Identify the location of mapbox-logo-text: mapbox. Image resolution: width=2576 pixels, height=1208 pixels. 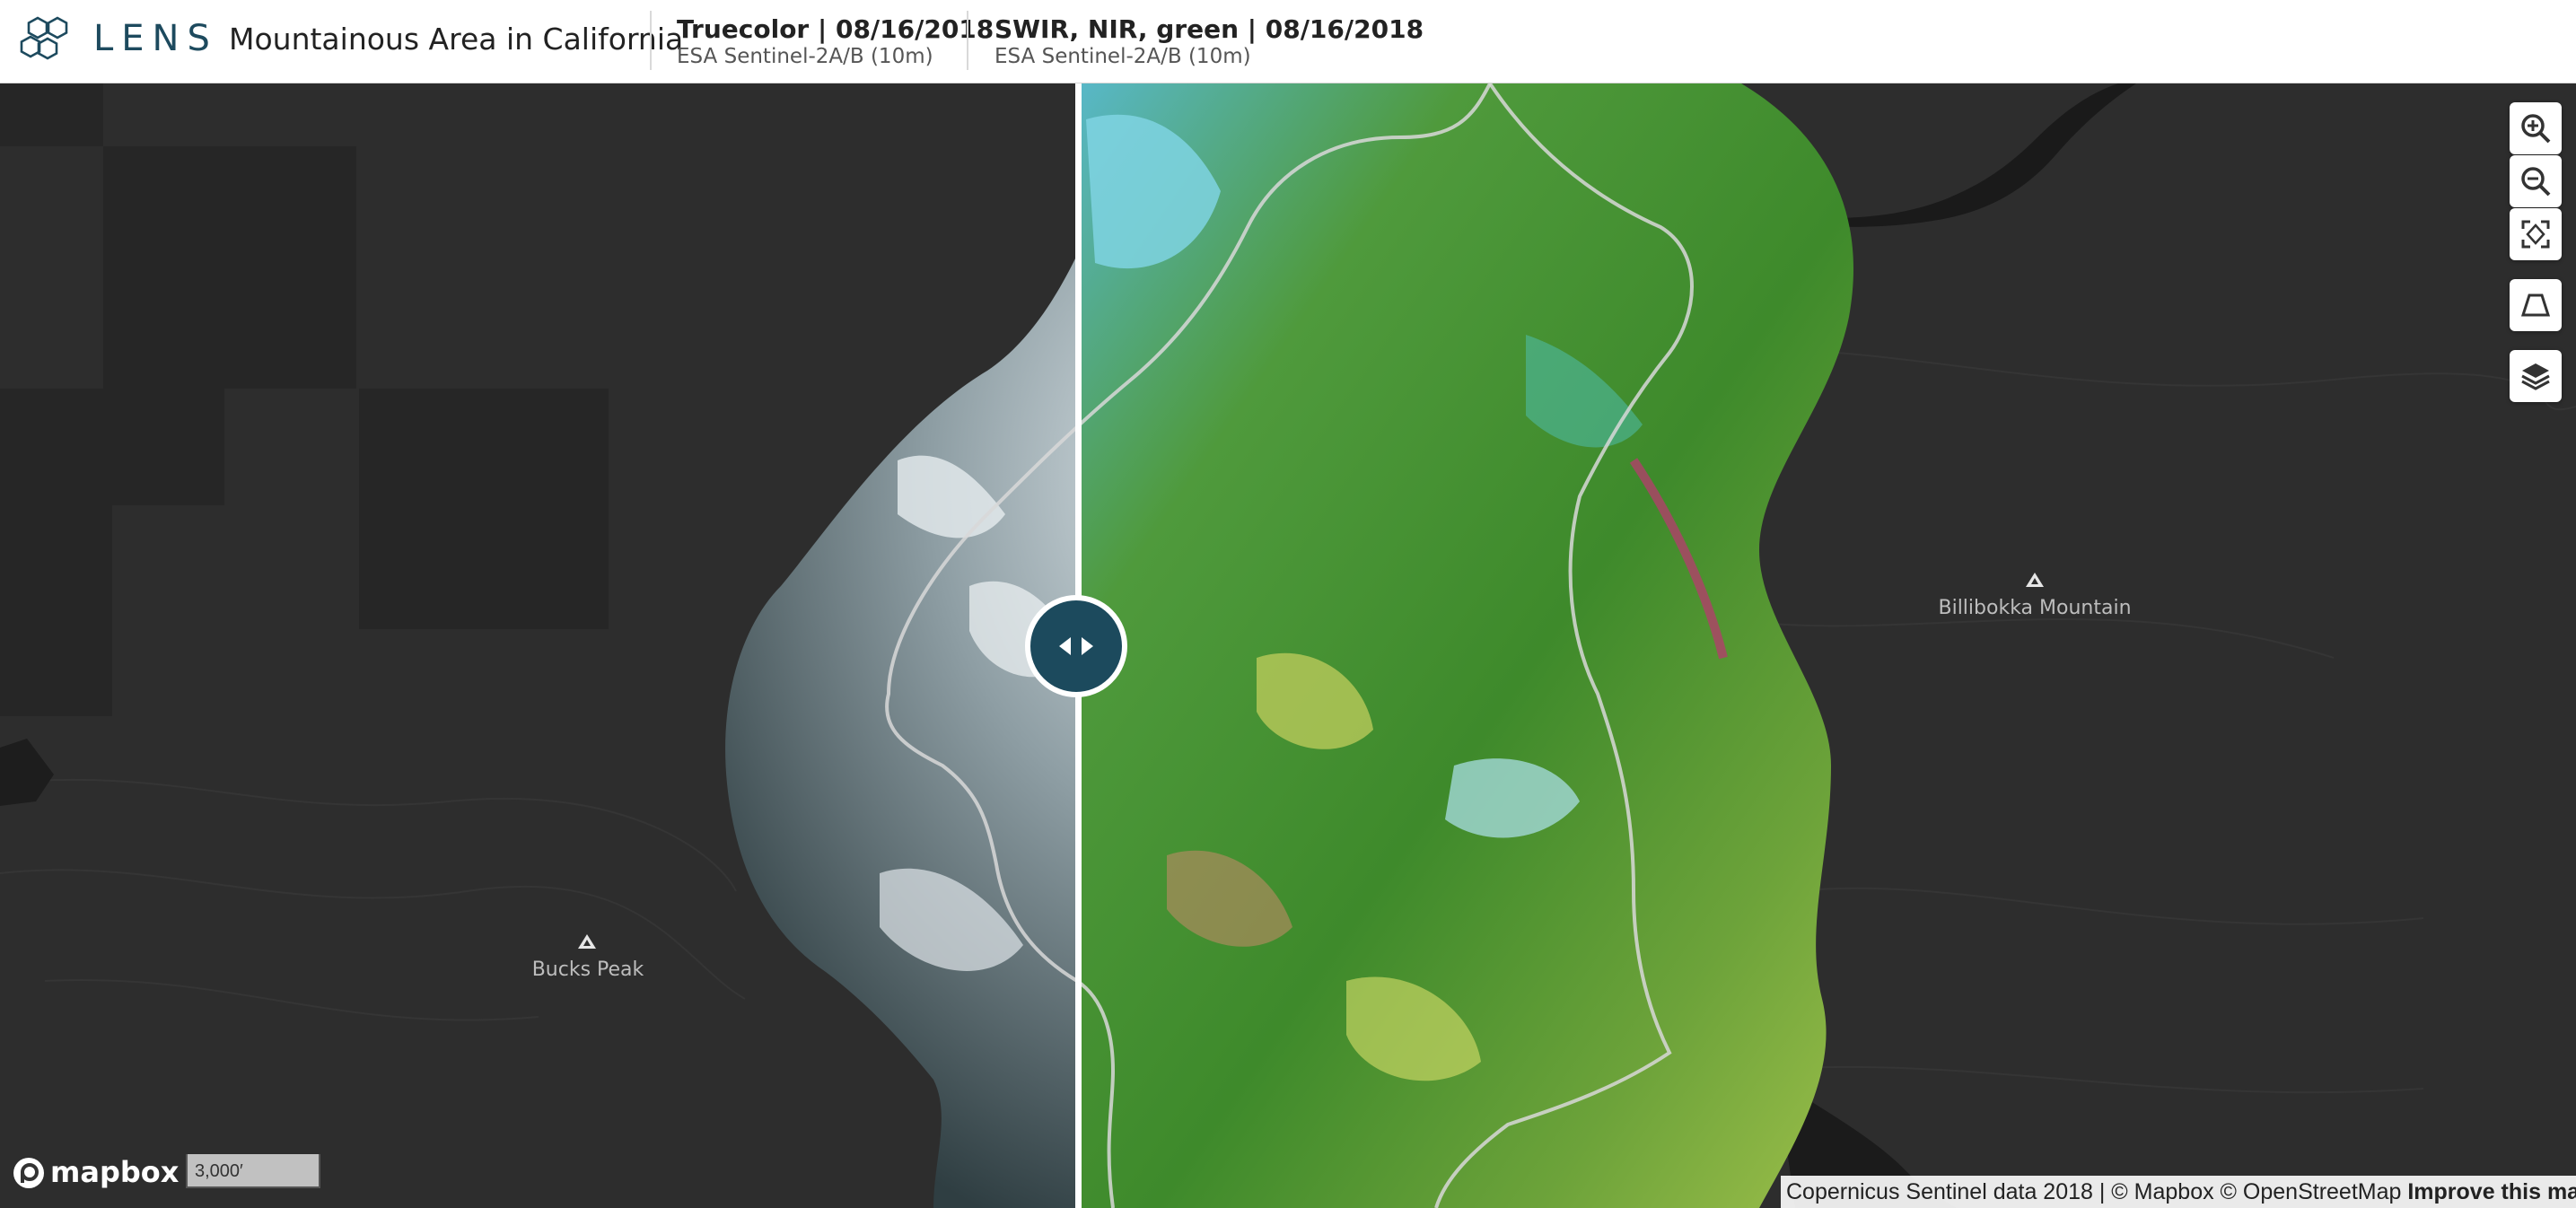
(114, 1172).